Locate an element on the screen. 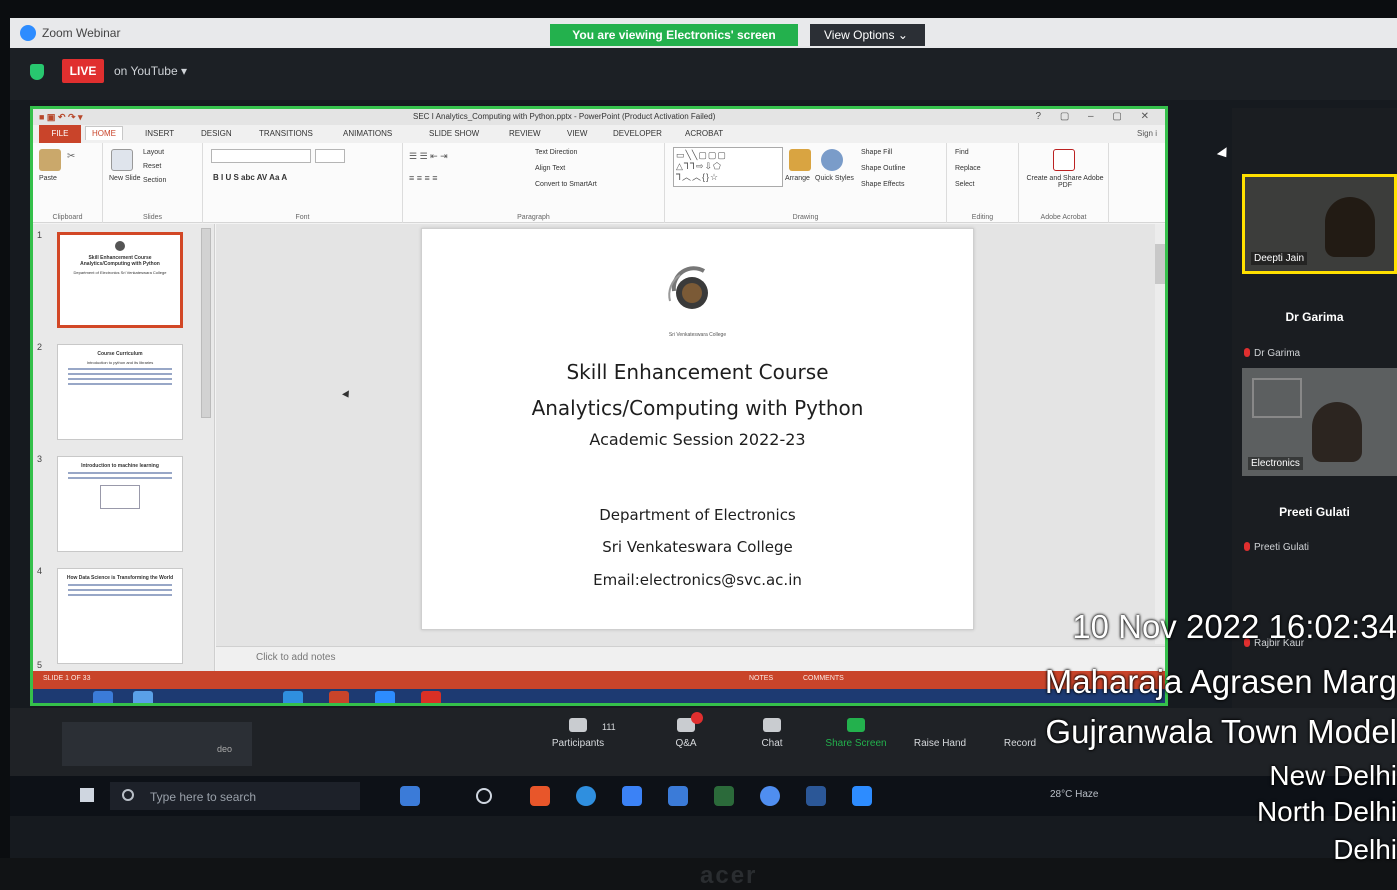 The height and width of the screenshot is (890, 1397). quick-styles-icon is located at coordinates (832, 160).